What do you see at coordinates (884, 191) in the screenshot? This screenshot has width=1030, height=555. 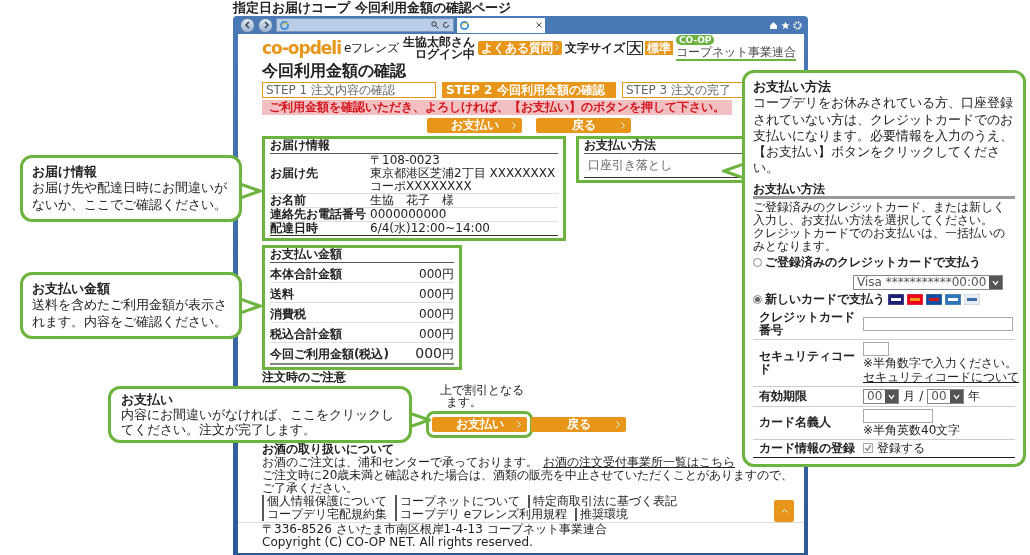 I see `section-title: お支払い方法` at bounding box center [884, 191].